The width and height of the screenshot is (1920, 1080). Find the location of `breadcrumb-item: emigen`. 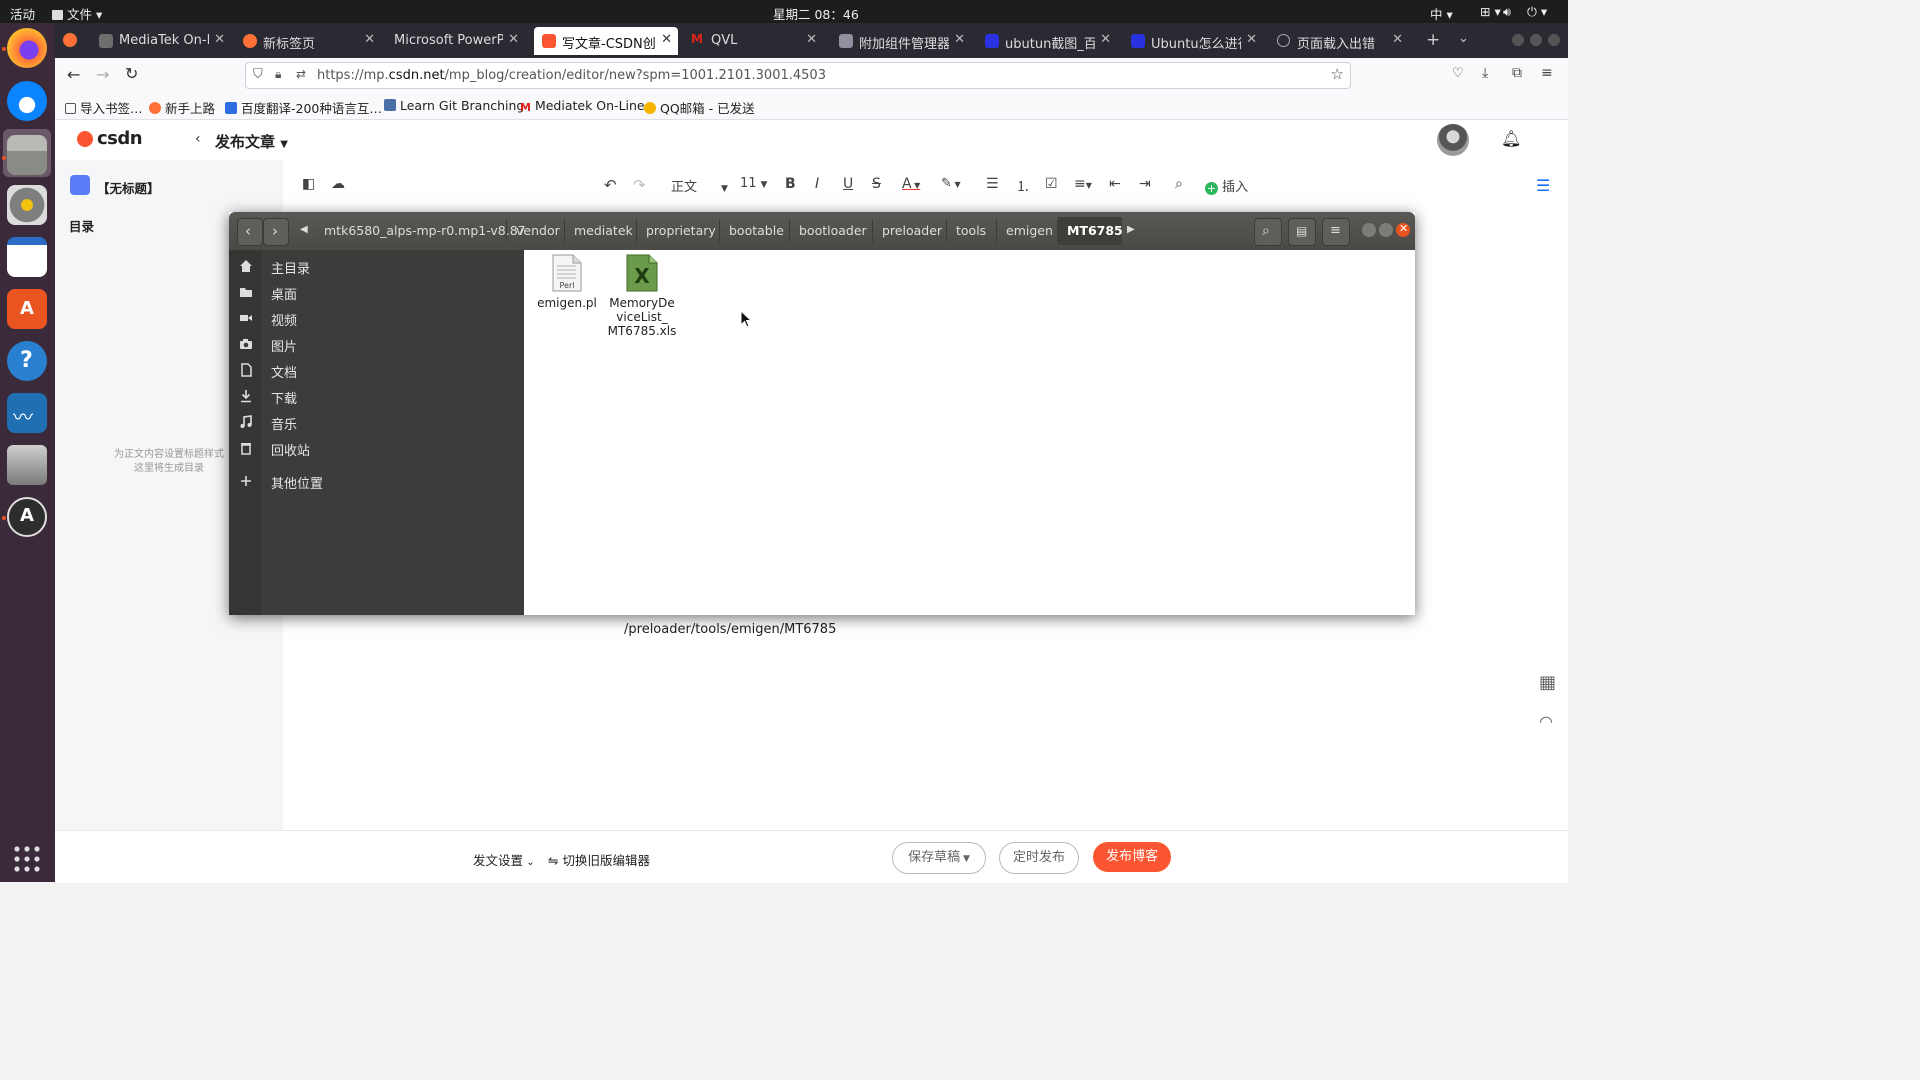

breadcrumb-item: emigen is located at coordinates (1029, 230).